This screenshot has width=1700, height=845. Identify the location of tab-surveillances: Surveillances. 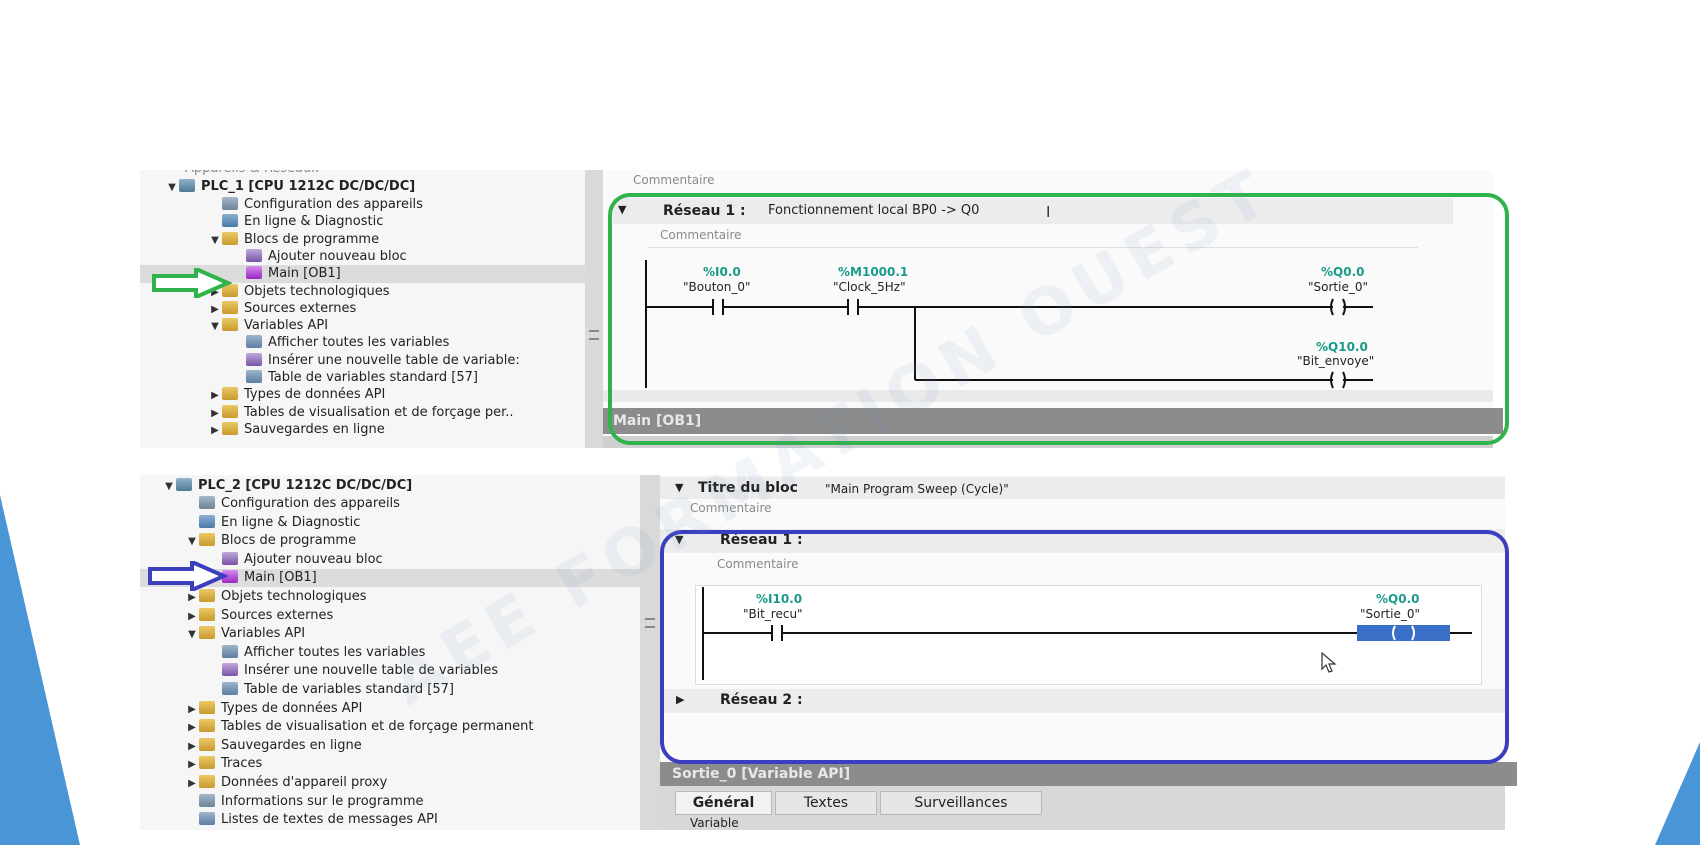
(961, 803).